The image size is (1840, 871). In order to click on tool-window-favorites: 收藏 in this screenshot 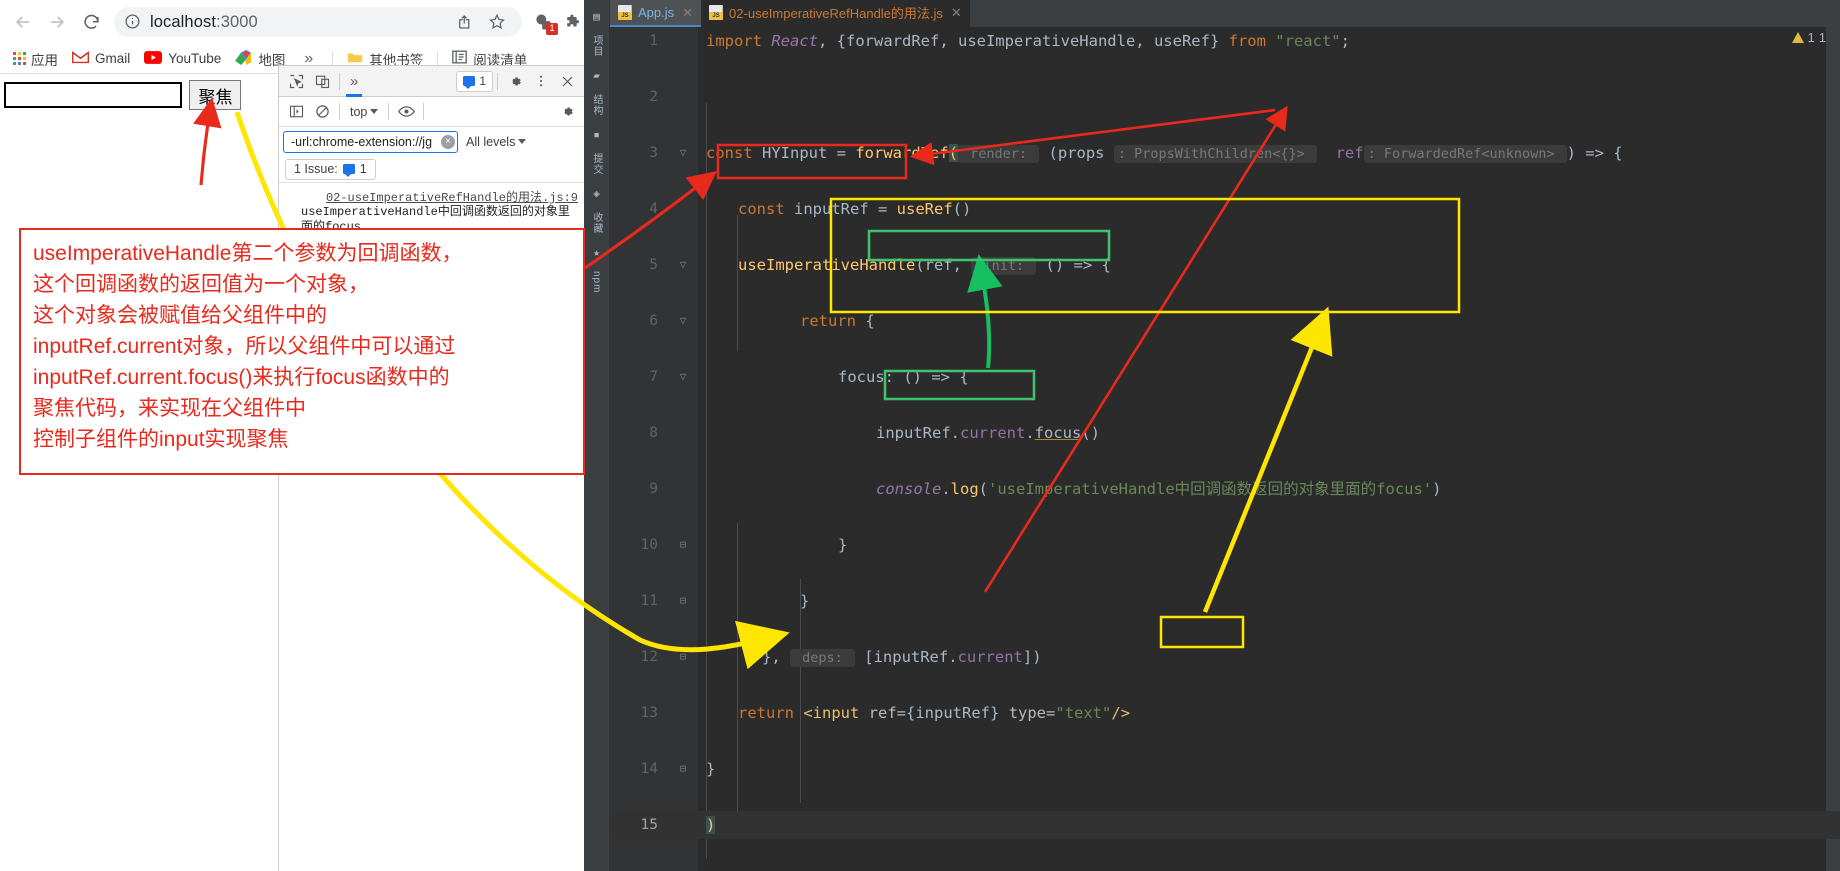, I will do `click(596, 223)`.